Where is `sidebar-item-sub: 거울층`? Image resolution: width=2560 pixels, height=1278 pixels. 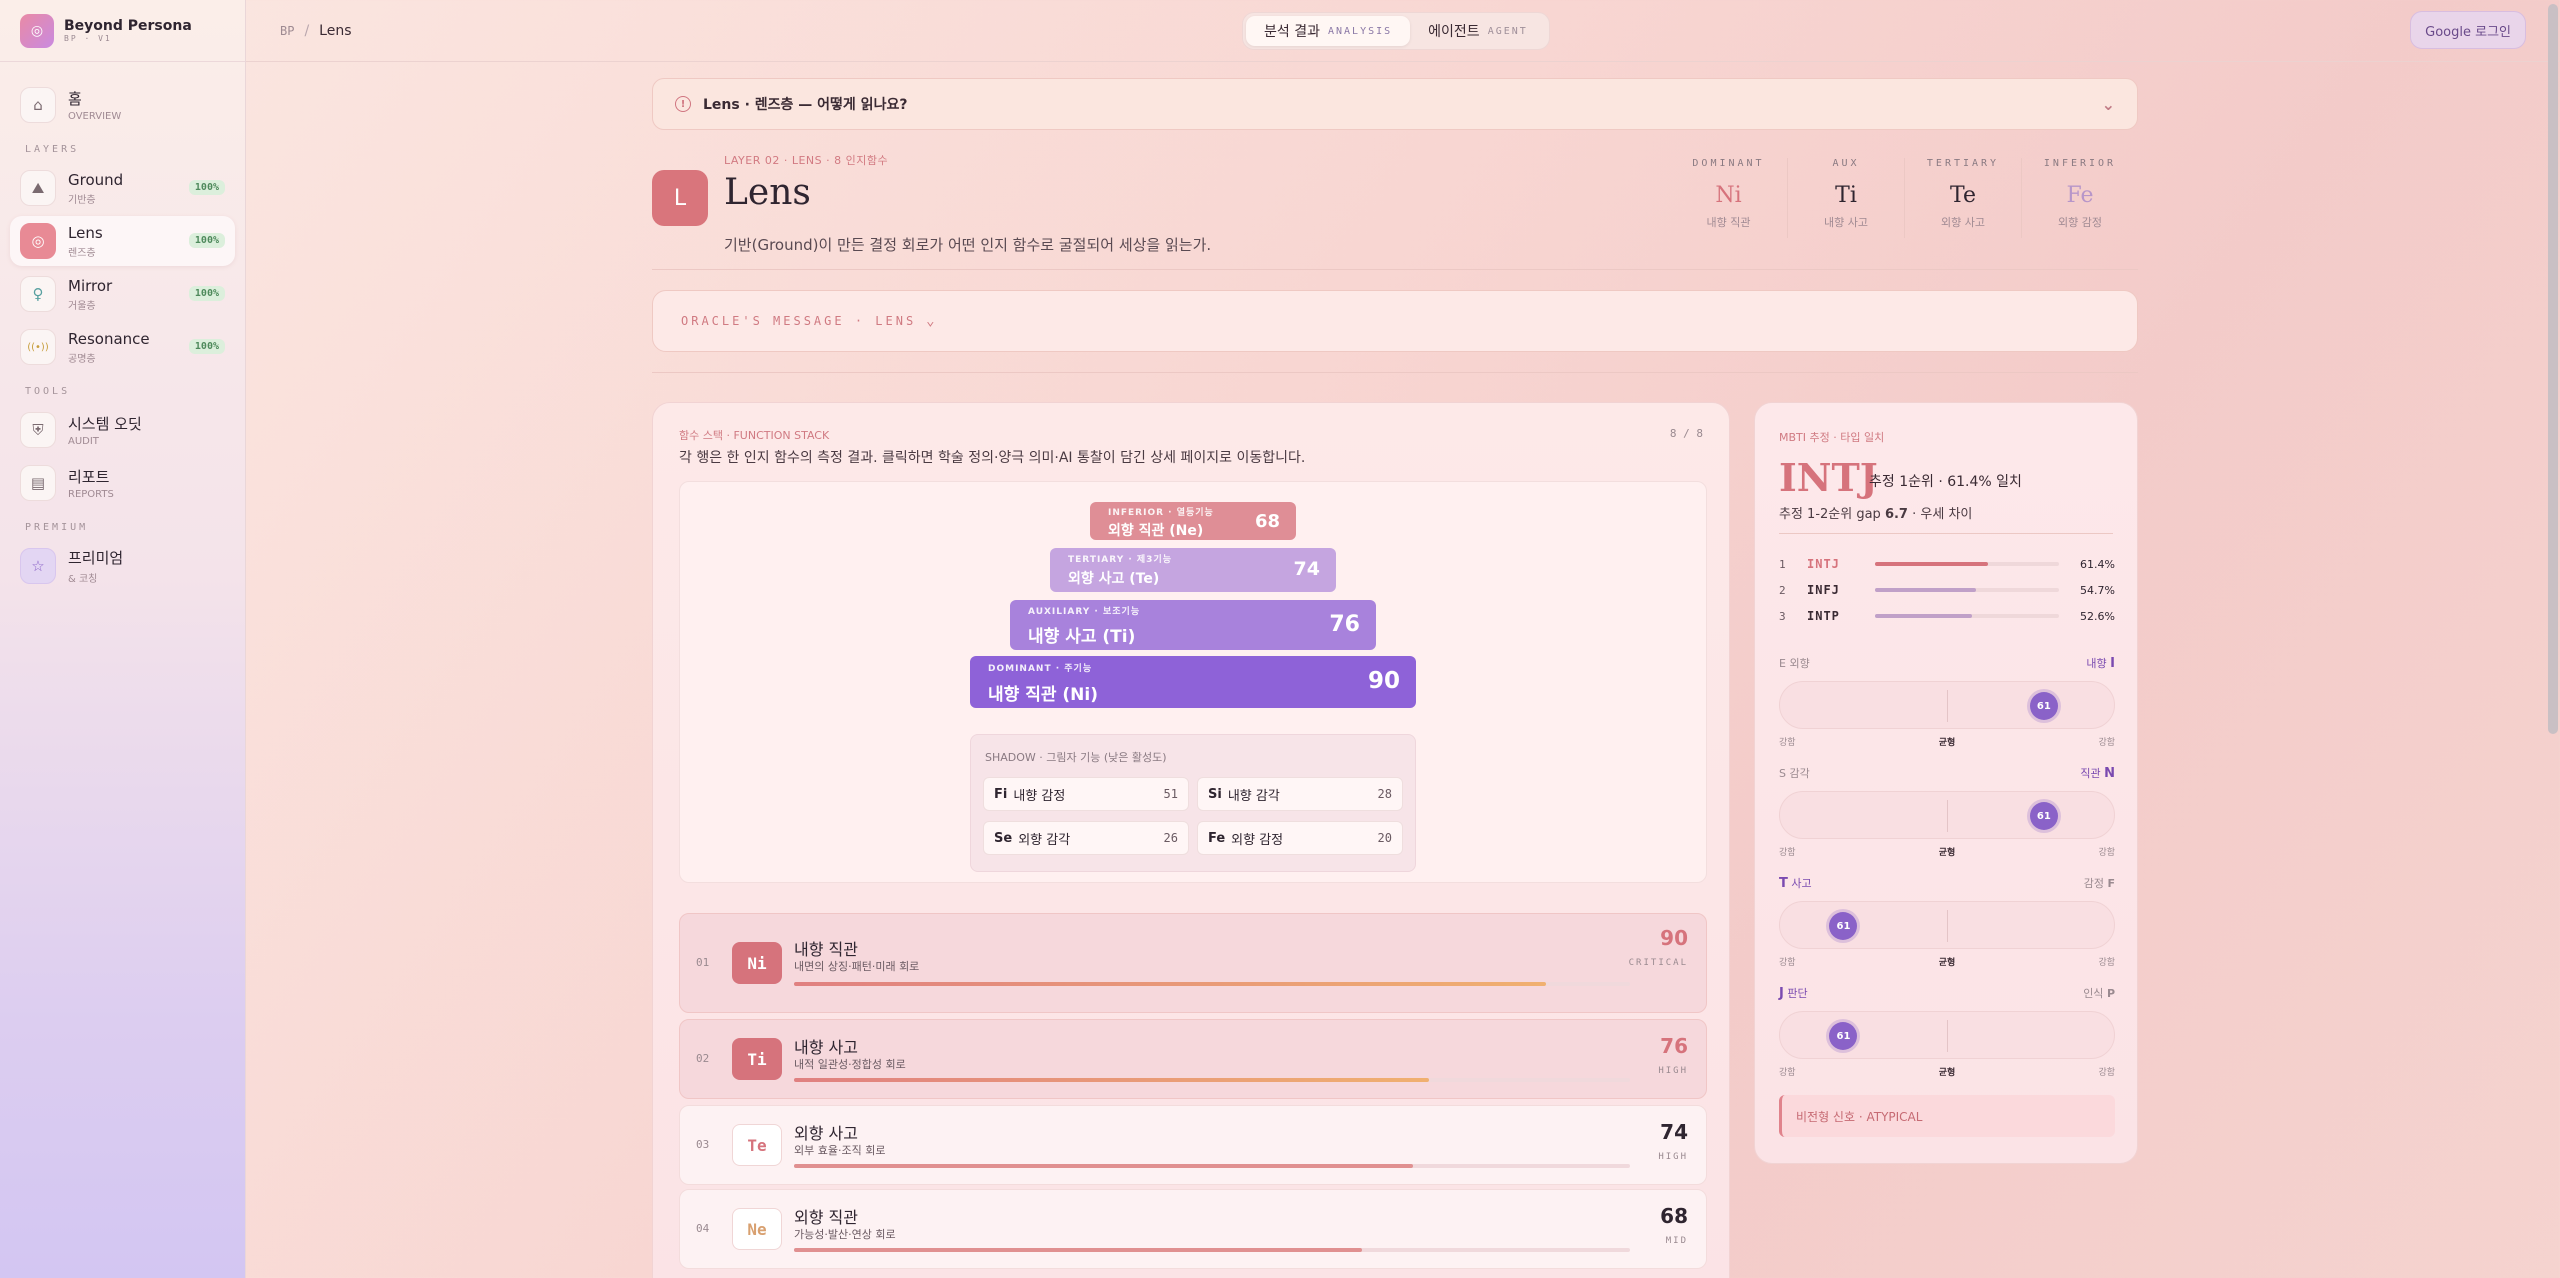 sidebar-item-sub: 거울층 is located at coordinates (82, 306).